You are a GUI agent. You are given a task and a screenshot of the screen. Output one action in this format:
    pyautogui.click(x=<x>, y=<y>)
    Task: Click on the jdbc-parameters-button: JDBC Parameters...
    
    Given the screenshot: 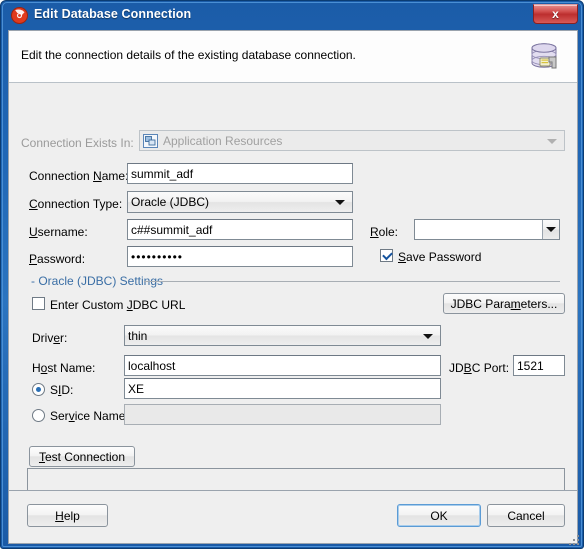 What is the action you would take?
    pyautogui.click(x=504, y=303)
    